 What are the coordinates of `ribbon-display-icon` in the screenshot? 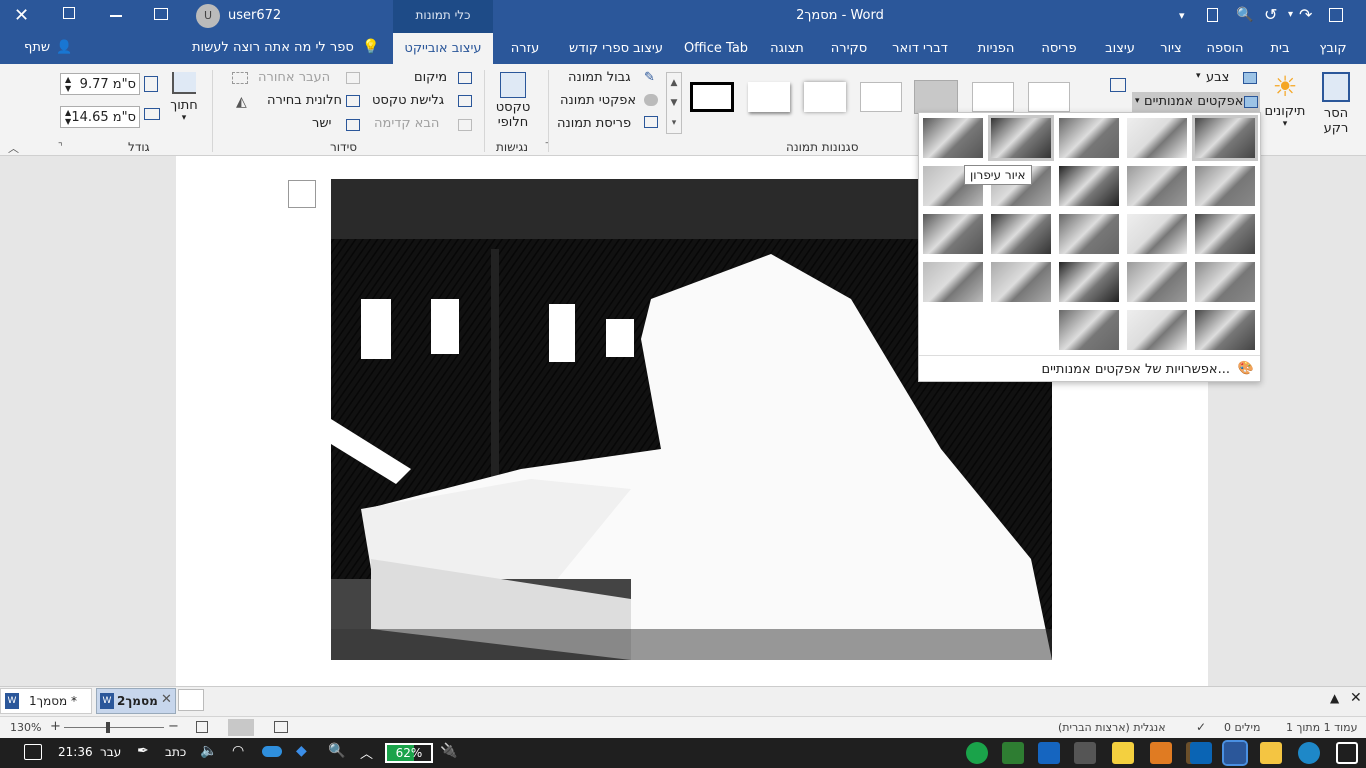 It's located at (161, 14).